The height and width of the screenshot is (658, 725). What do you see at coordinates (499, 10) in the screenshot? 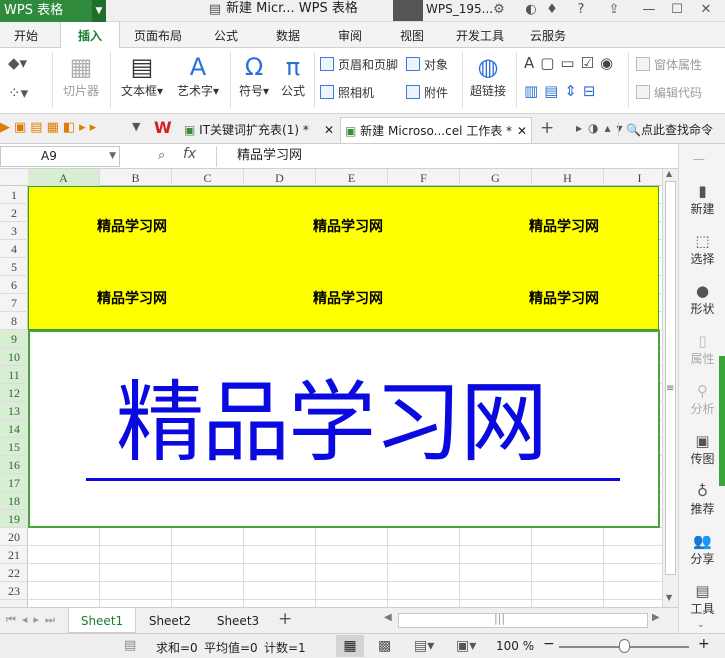
I see `account-icon: ⚙` at bounding box center [499, 10].